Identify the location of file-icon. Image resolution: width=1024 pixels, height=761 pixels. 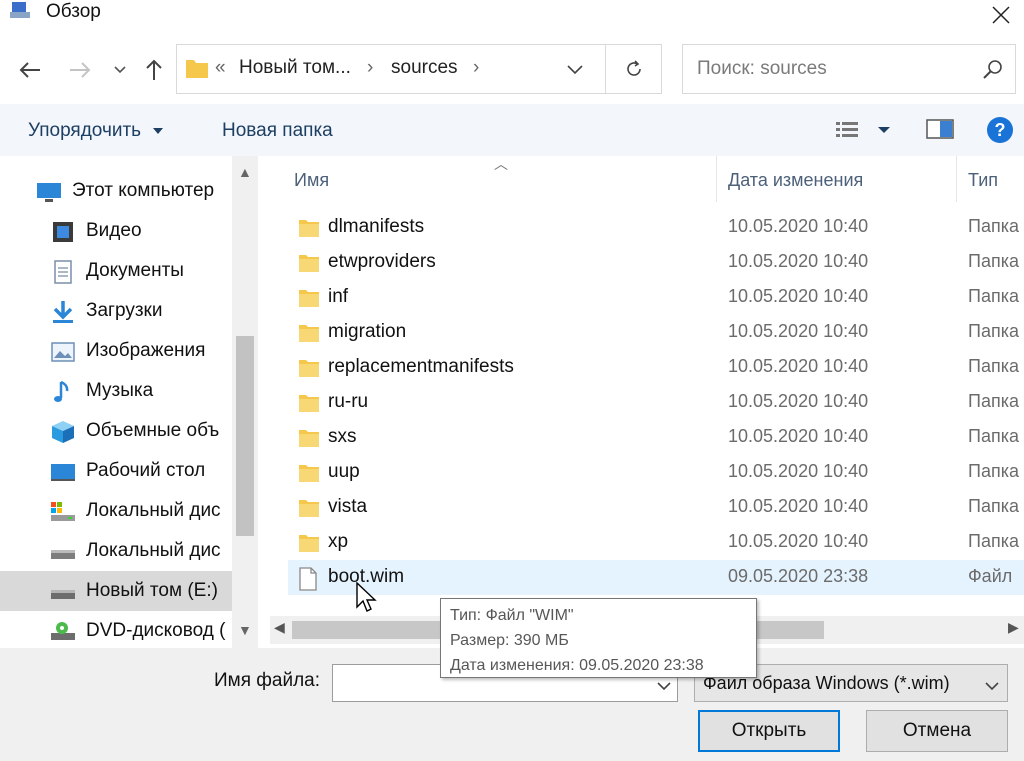
(308, 581).